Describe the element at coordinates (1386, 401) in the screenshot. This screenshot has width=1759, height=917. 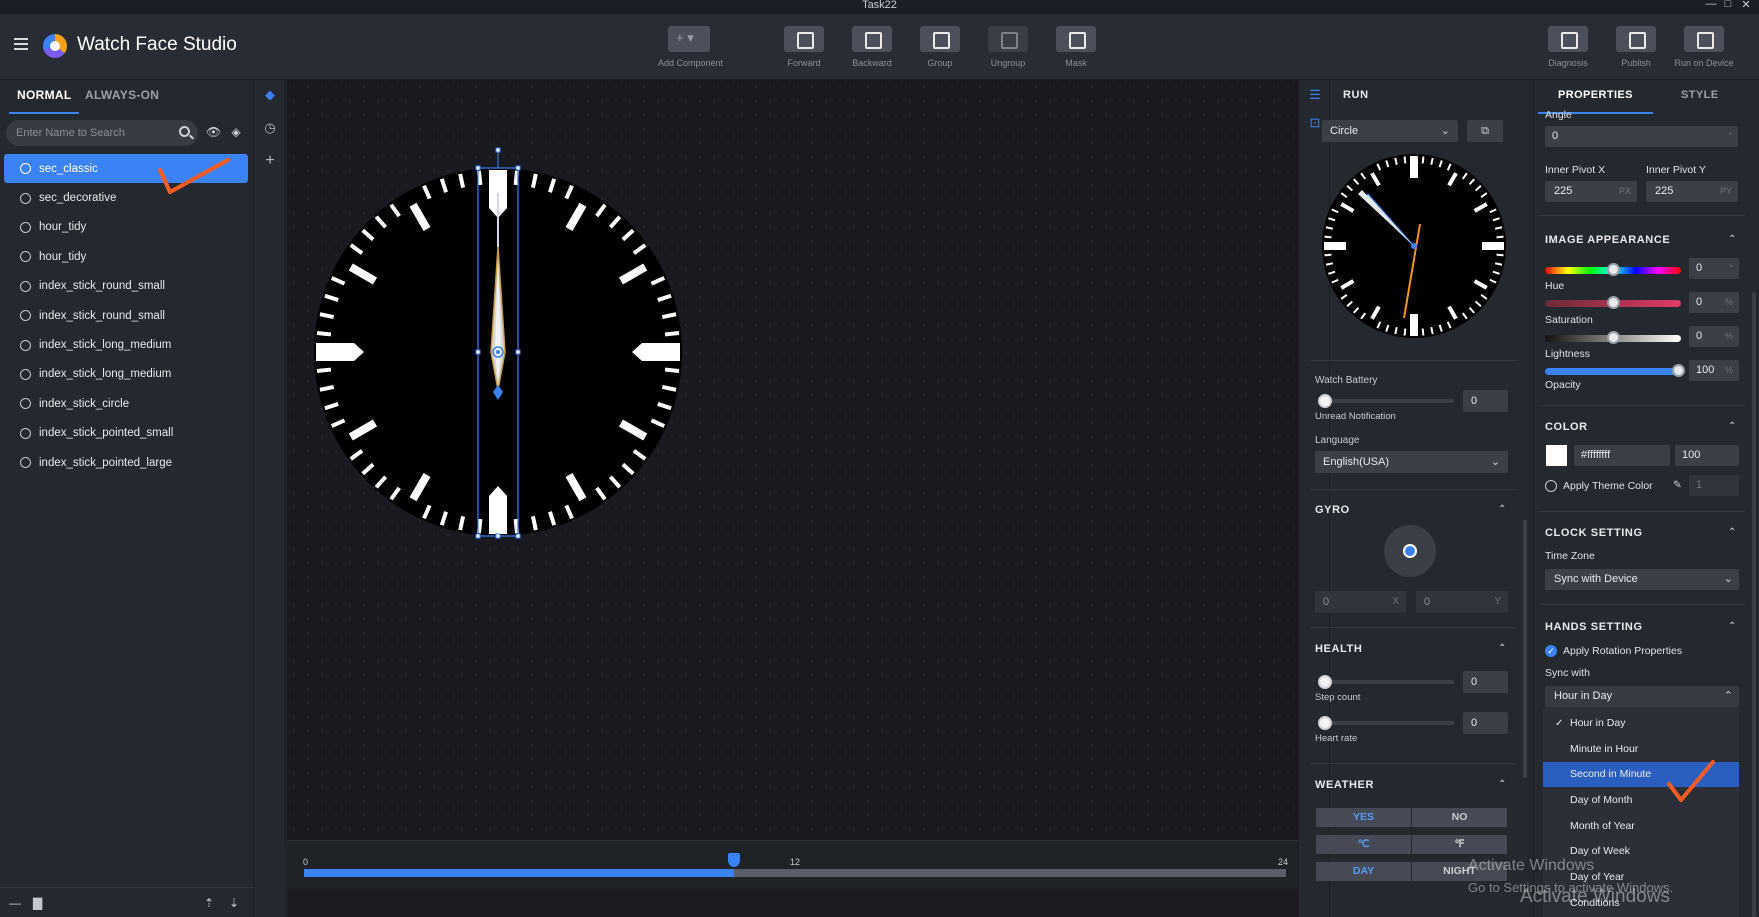
I see `unread-slider` at that location.